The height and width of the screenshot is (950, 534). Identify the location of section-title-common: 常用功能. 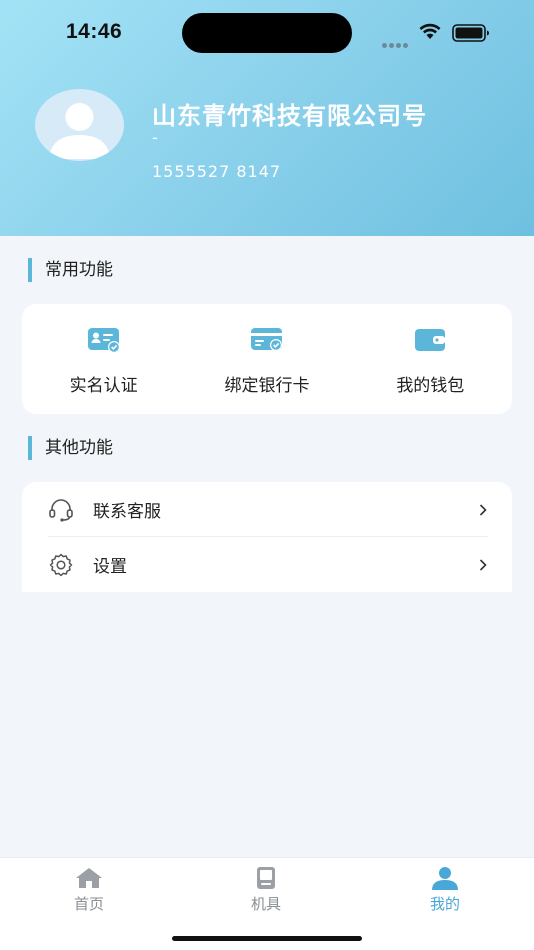
(70, 270).